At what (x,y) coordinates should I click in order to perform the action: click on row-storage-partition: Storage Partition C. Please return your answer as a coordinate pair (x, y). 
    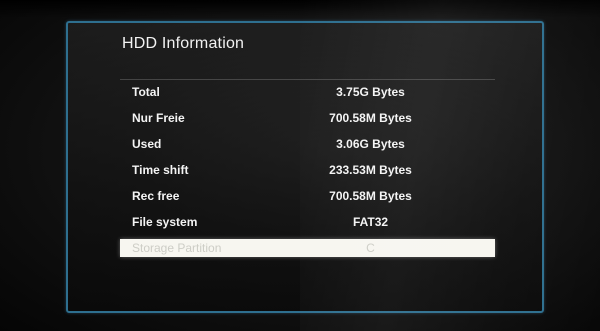
    Looking at the image, I should click on (307, 248).